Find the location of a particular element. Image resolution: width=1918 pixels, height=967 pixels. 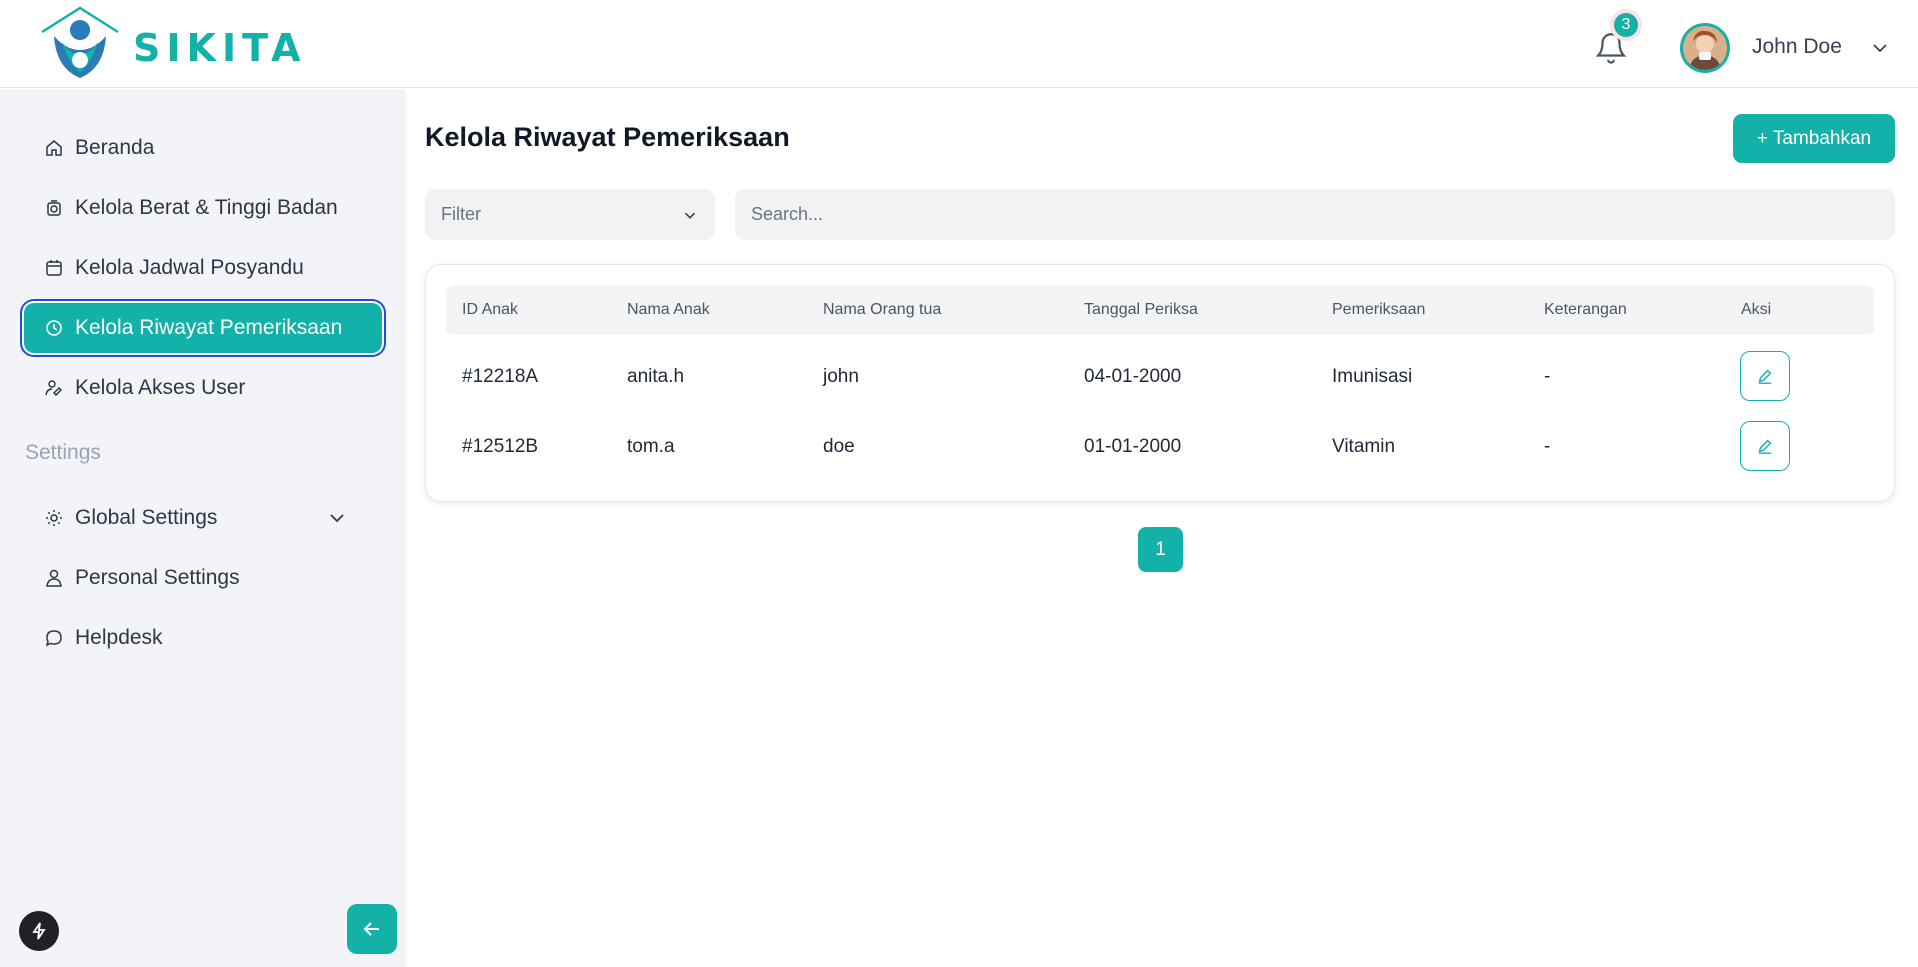

sidebar-item-berat-tinggi: Kelola Berat & Tinggi Badan is located at coordinates (203, 208).